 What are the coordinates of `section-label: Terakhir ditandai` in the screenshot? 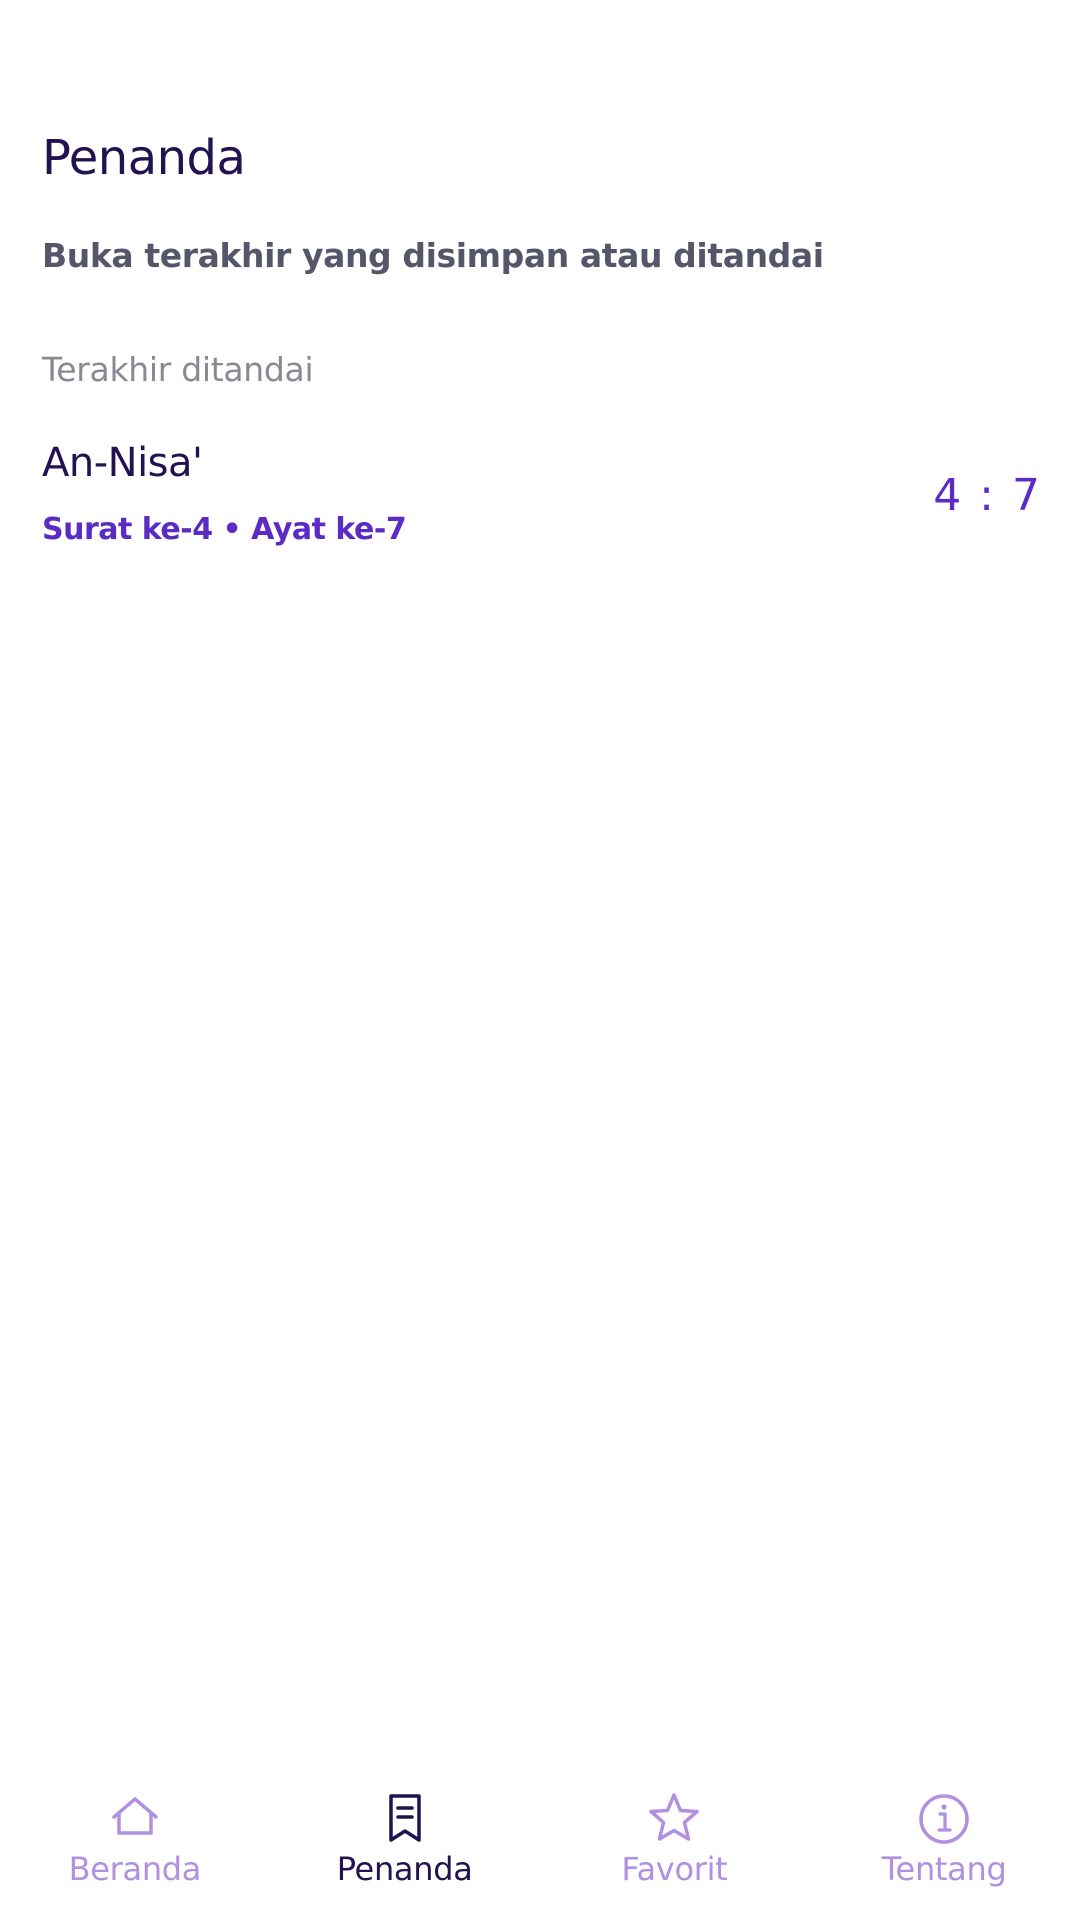 It's located at (178, 369).